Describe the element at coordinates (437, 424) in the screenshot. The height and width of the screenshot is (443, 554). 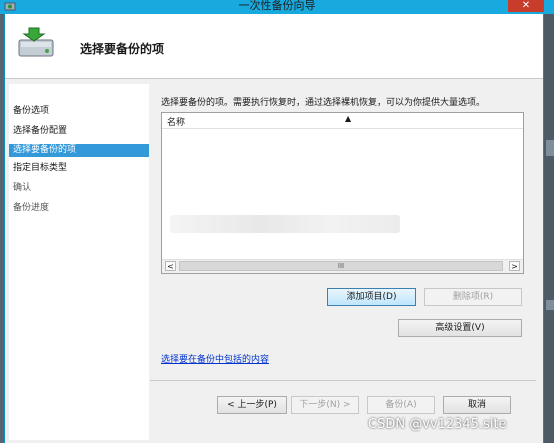
I see `watermark: CSDN @vv12345.site` at that location.